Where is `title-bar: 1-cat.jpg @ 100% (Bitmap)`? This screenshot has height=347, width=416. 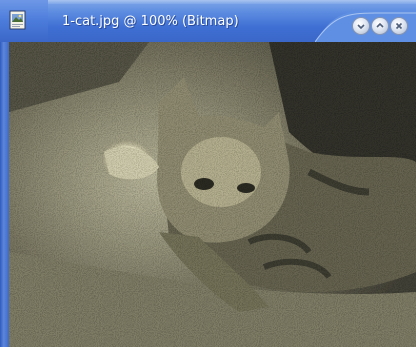
title-bar: 1-cat.jpg @ 100% (Bitmap) is located at coordinates (208, 21).